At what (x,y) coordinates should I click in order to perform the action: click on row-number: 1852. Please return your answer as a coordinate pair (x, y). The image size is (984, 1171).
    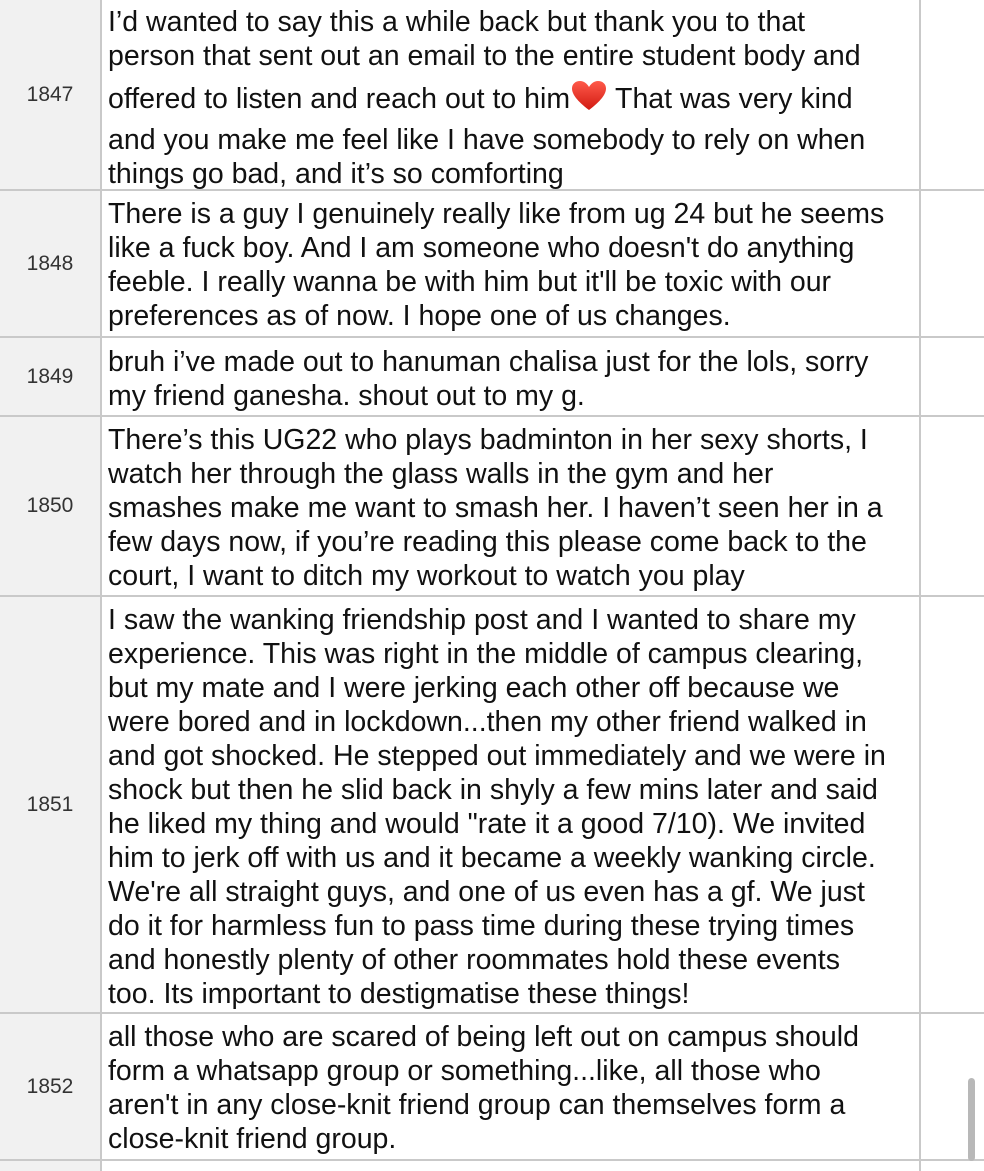
    Looking at the image, I should click on (50, 1086).